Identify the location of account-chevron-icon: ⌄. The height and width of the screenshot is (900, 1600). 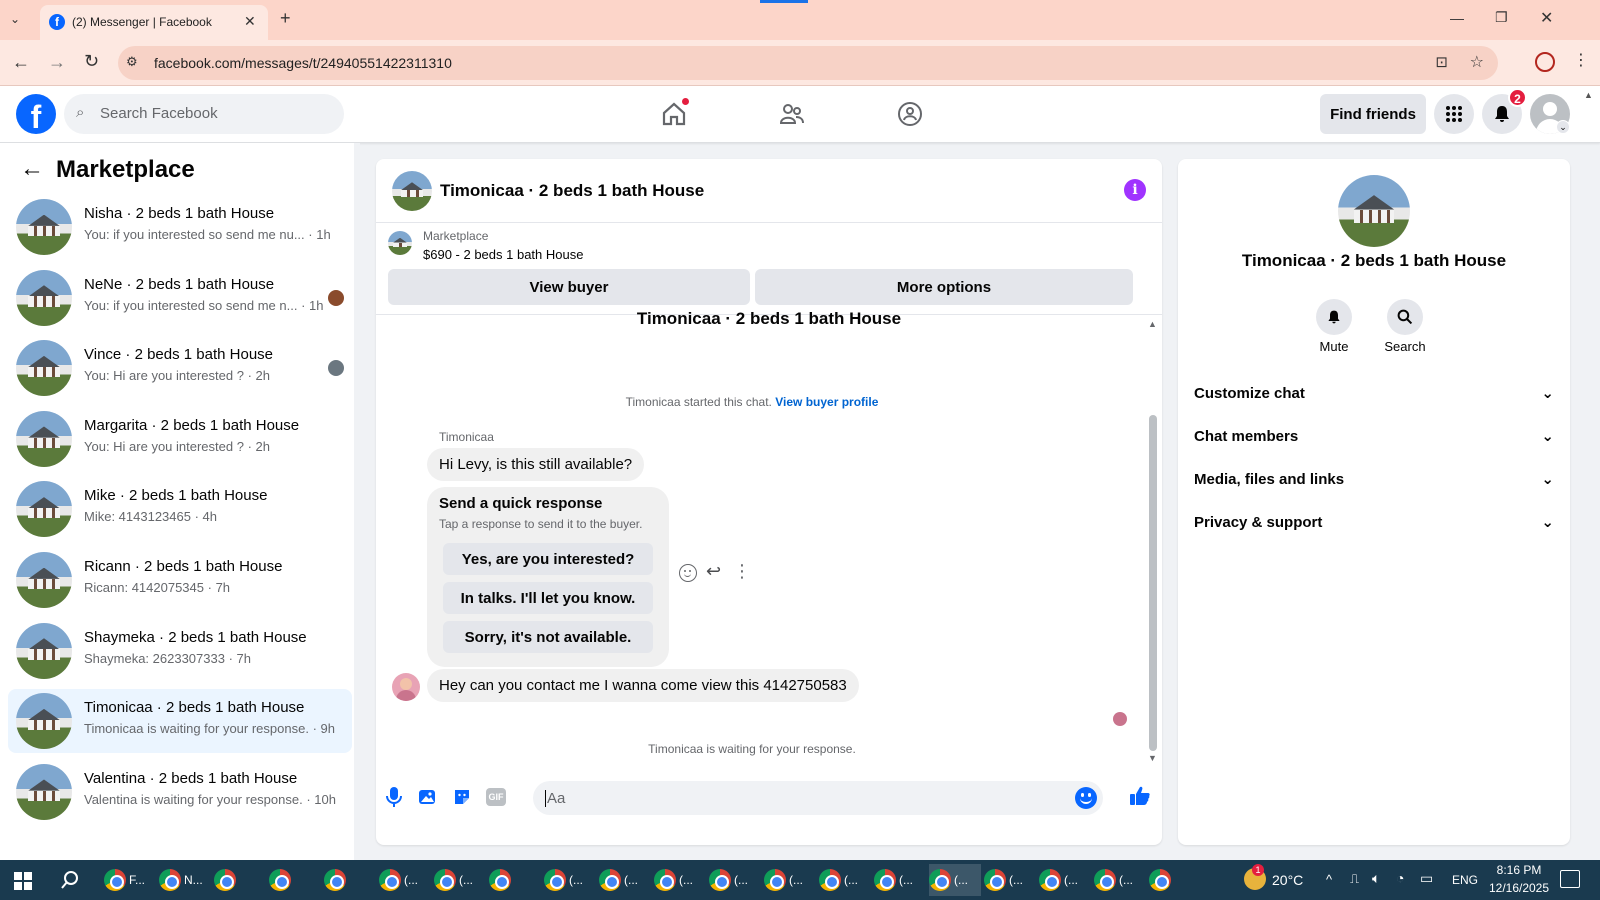
(1563, 127).